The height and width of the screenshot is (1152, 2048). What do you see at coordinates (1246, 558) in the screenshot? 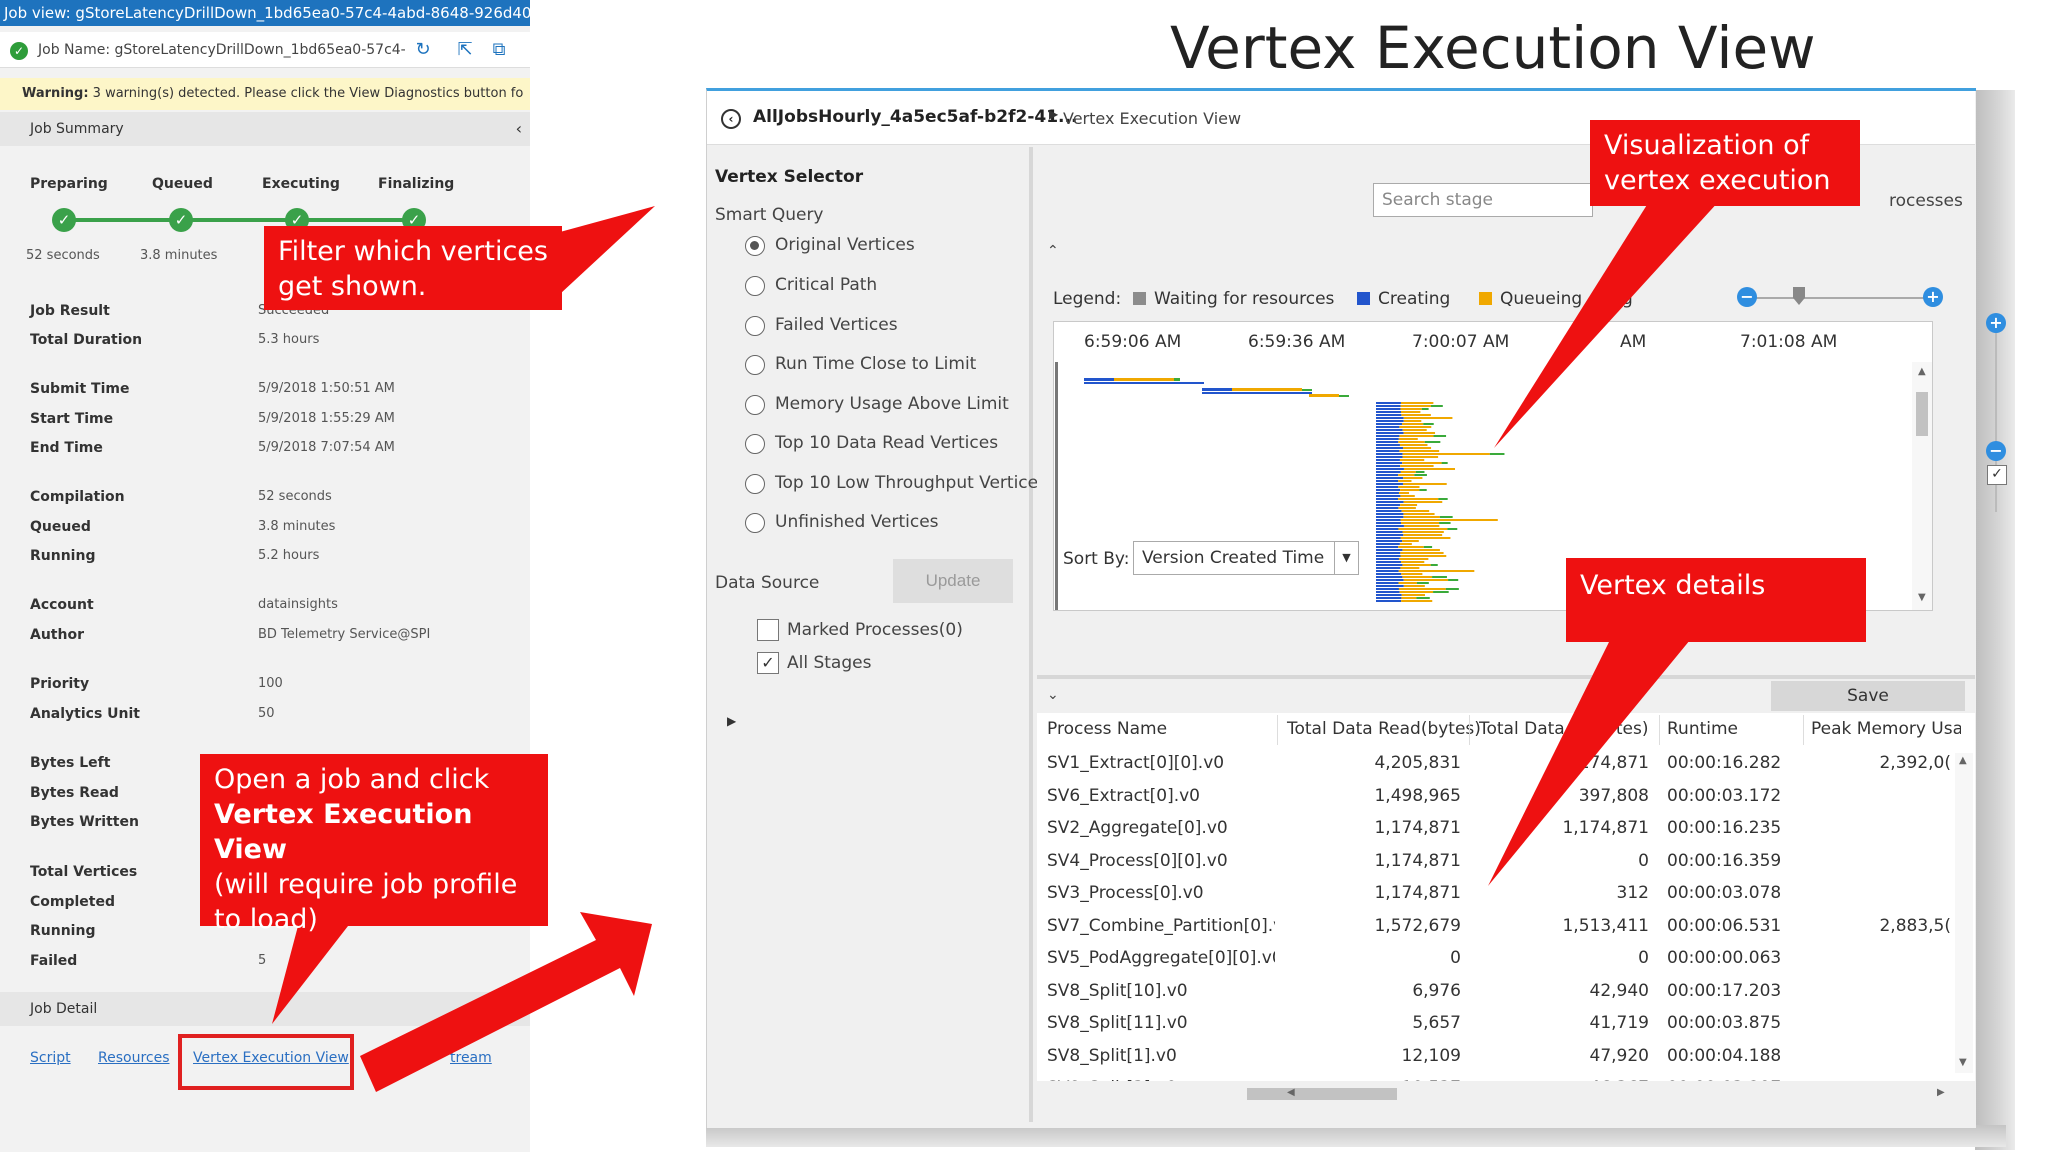
I see `sort-by-select: Version Created Time ▼` at bounding box center [1246, 558].